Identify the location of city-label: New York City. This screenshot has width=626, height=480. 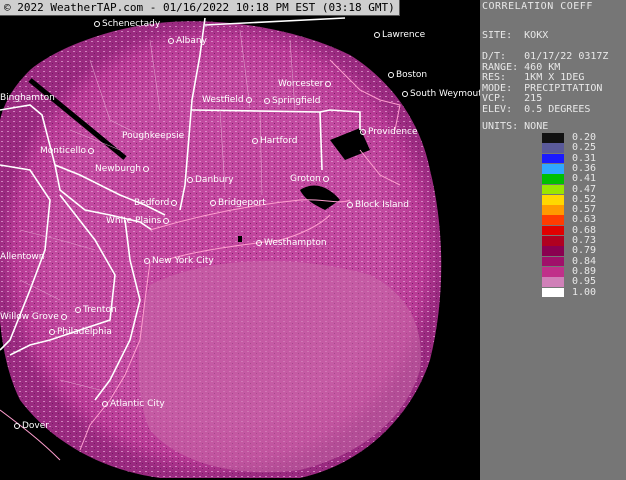
(178, 261).